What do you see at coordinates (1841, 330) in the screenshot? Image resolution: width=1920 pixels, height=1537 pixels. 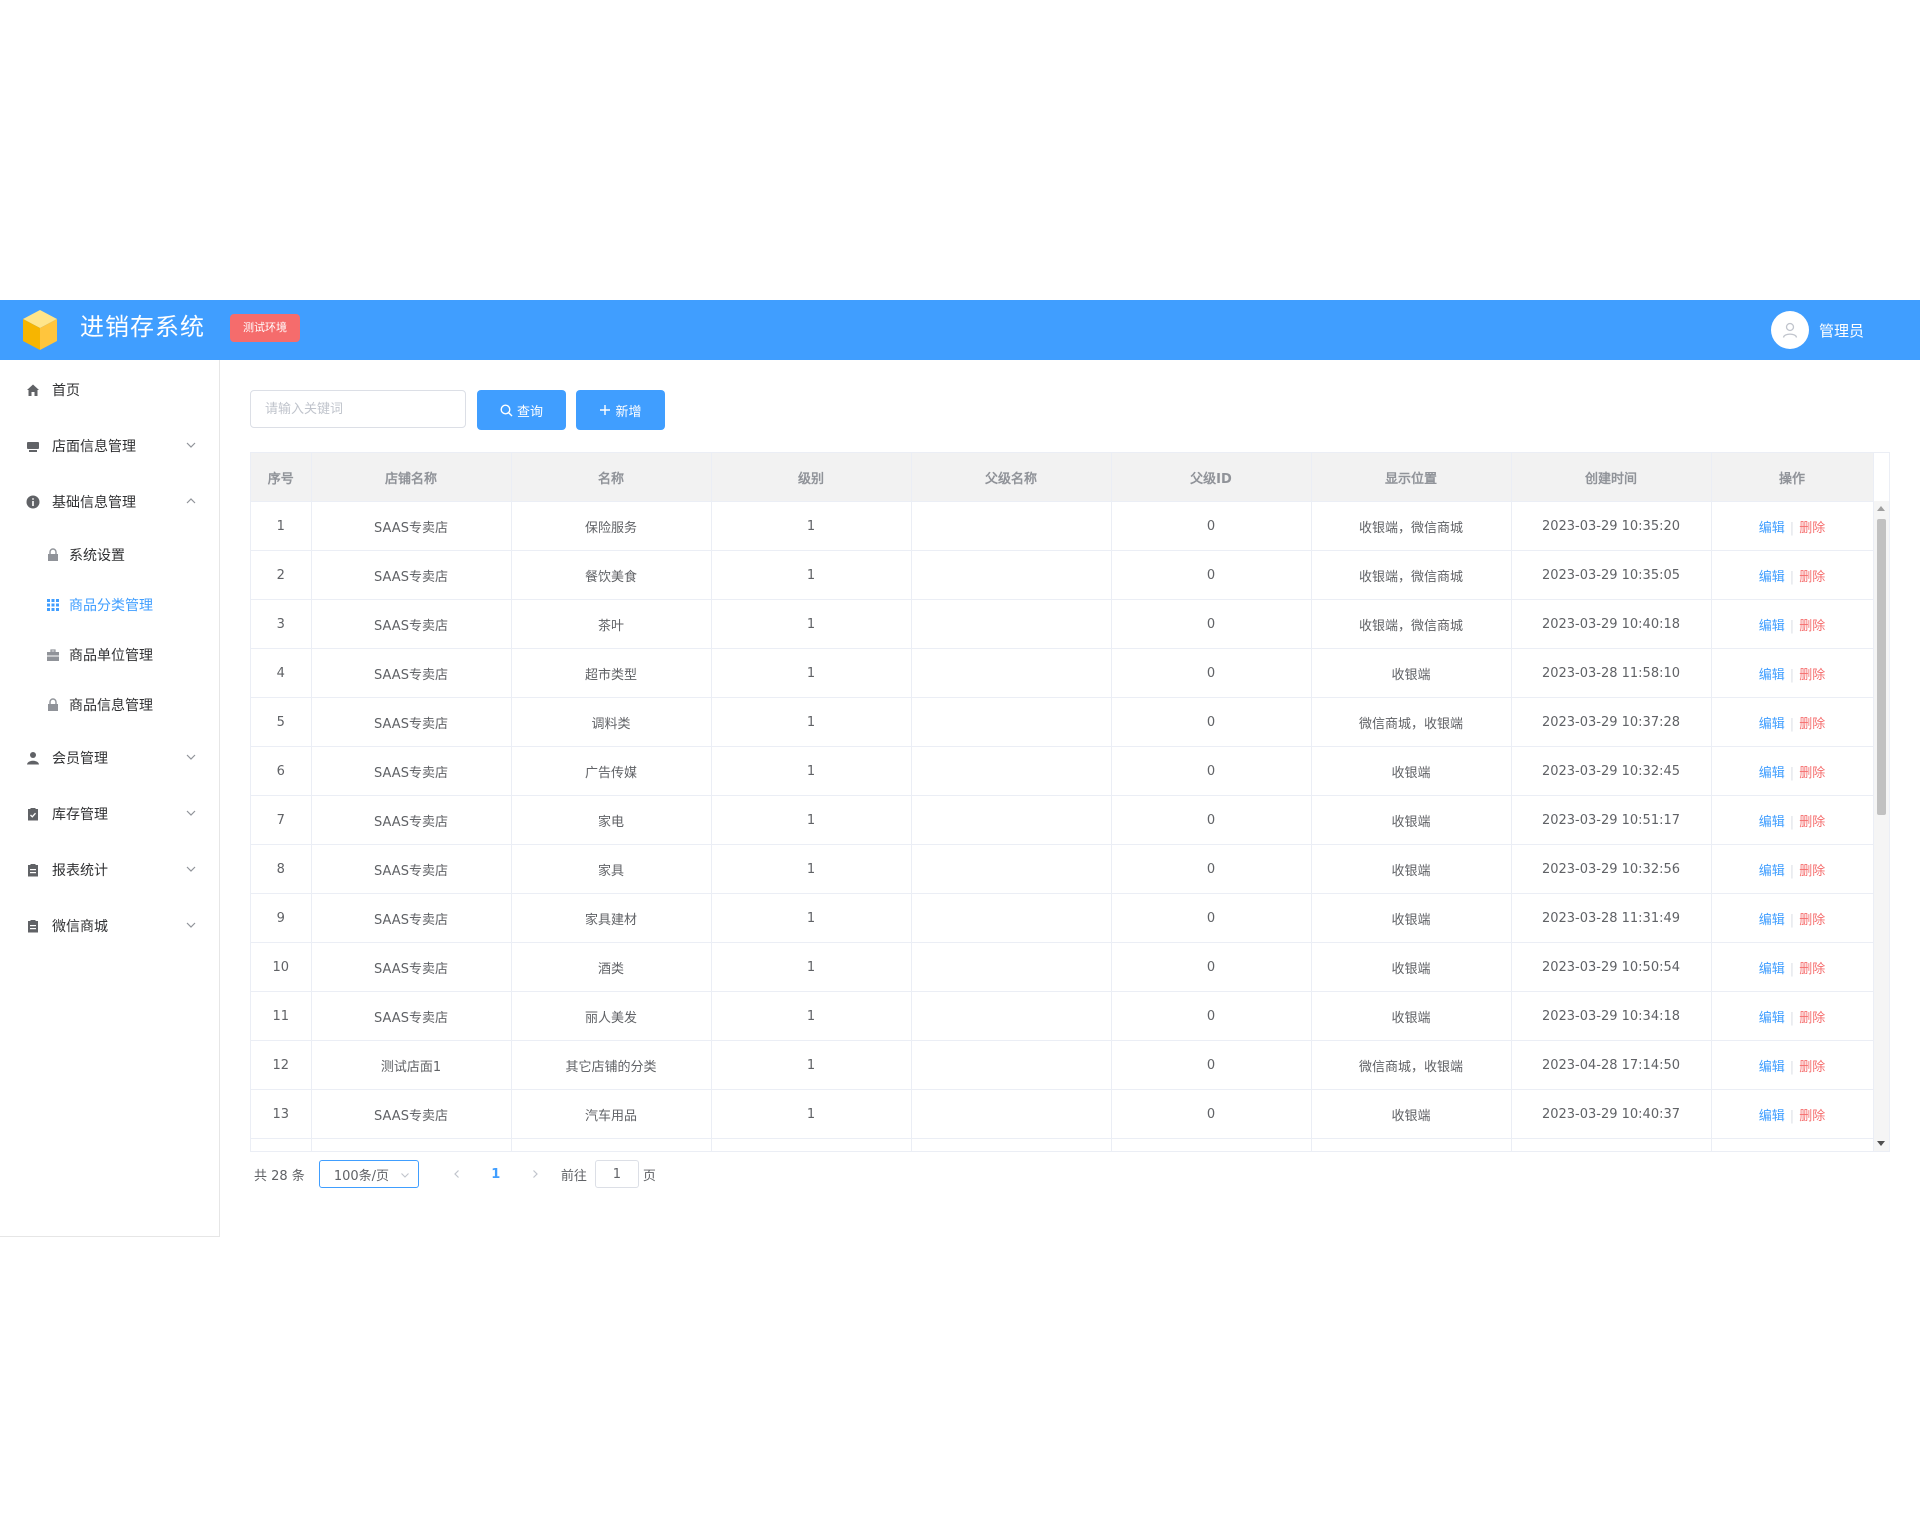 I see `user-name: 管理员` at bounding box center [1841, 330].